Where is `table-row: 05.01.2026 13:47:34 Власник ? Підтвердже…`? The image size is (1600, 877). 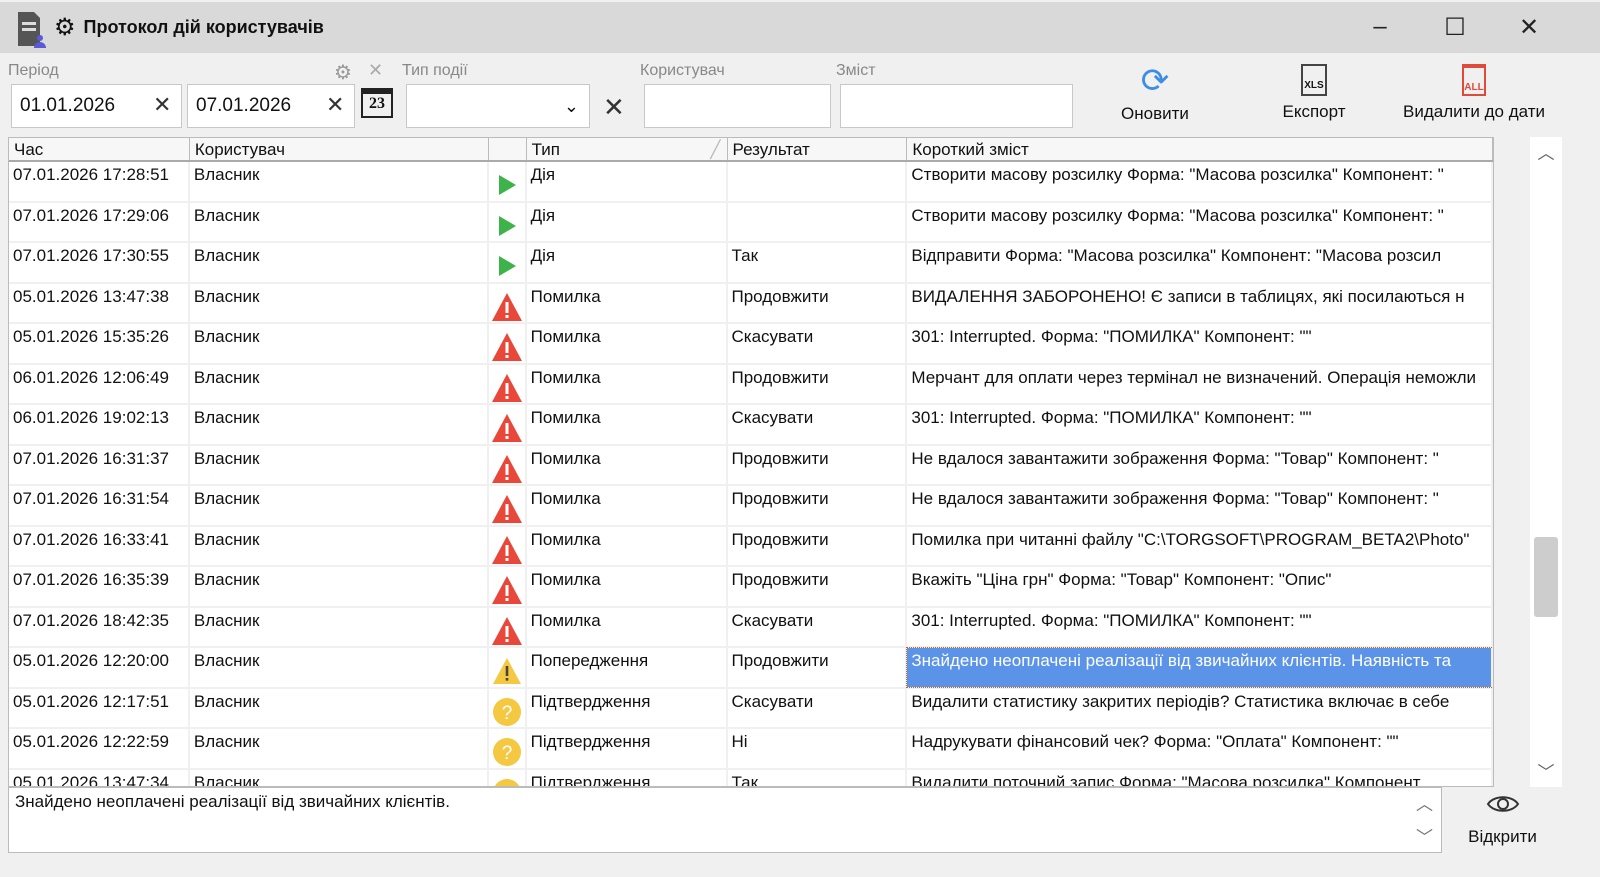 table-row: 05.01.2026 13:47:34 Власник ? Підтвердже… is located at coordinates (751, 777).